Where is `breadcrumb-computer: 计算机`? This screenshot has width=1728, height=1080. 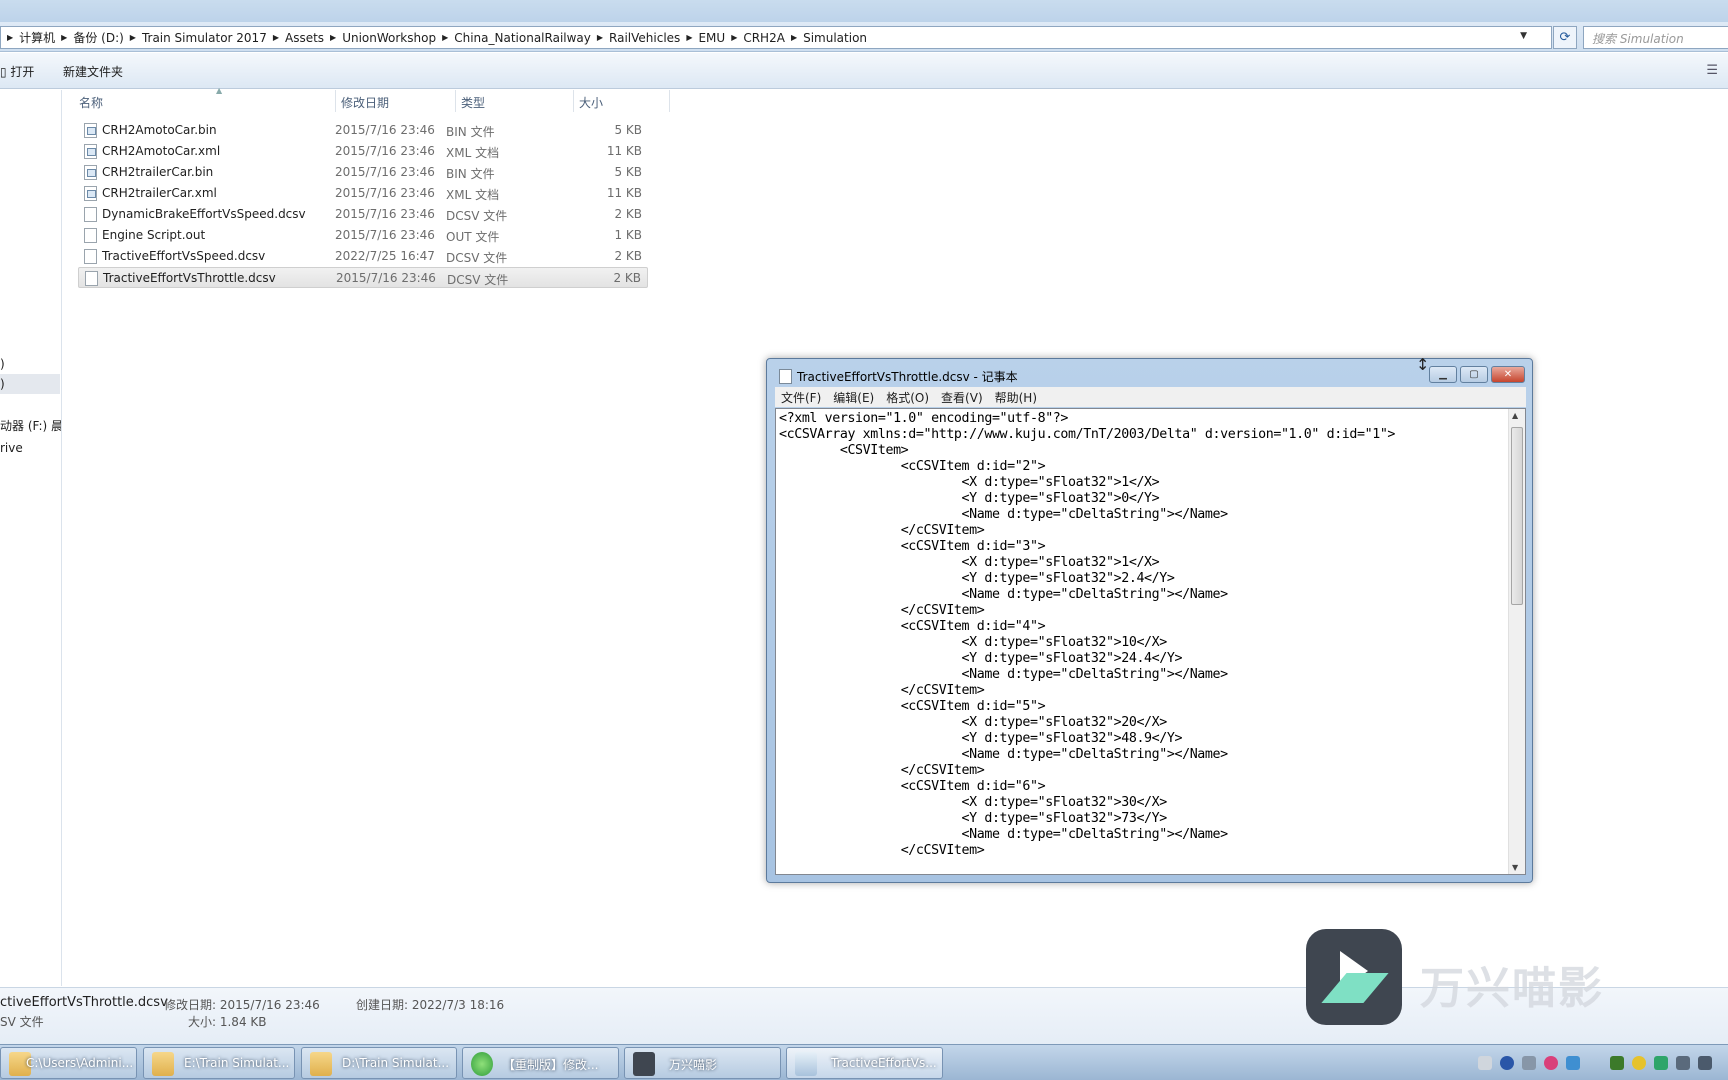 breadcrumb-computer: 计算机 is located at coordinates (37, 37).